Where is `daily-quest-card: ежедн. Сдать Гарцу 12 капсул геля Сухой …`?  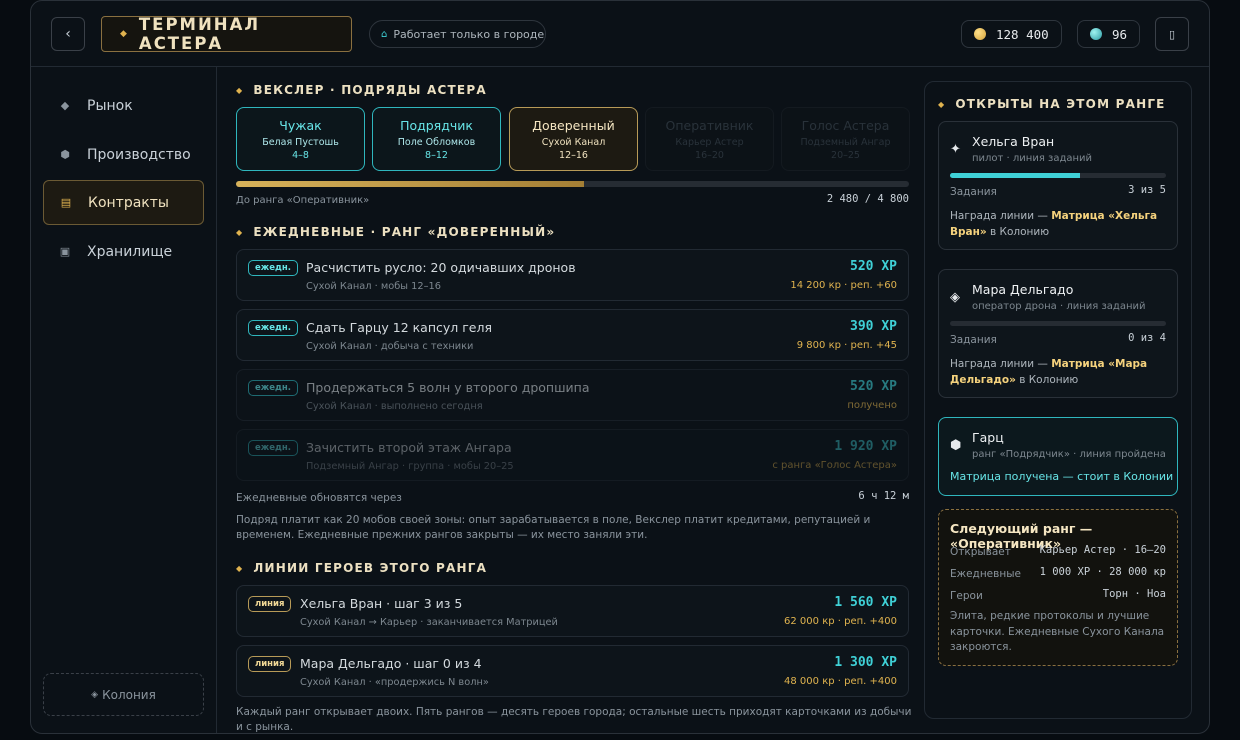
daily-quest-card: ежедн. Сдать Гарцу 12 капсул геля Сухой … is located at coordinates (572, 335).